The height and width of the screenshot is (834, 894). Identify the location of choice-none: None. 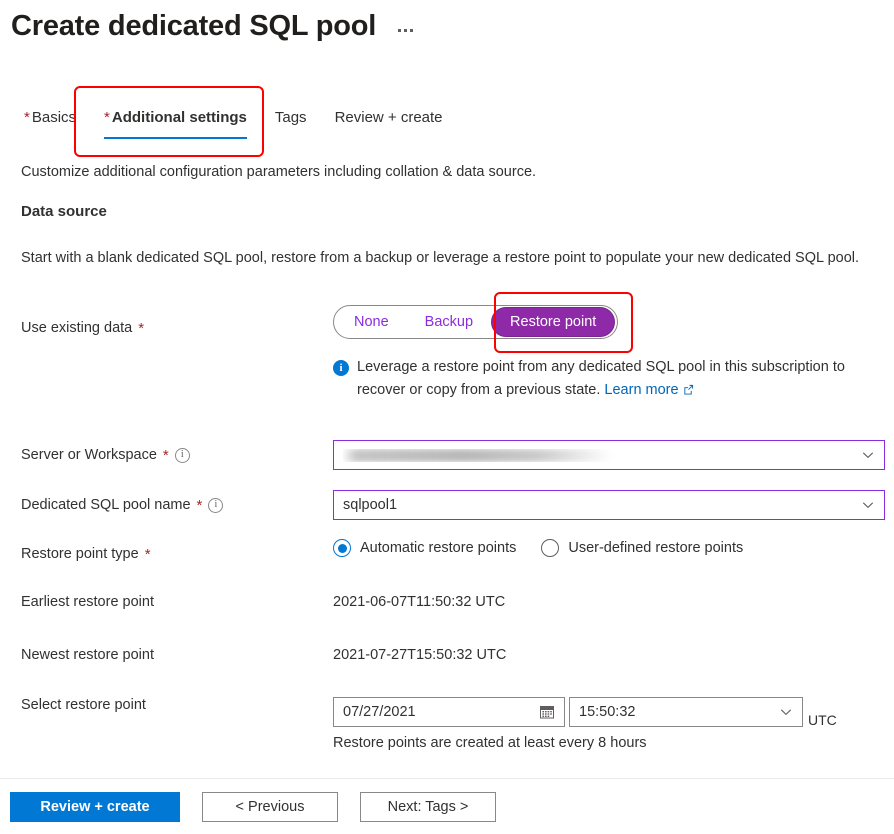
(371, 322).